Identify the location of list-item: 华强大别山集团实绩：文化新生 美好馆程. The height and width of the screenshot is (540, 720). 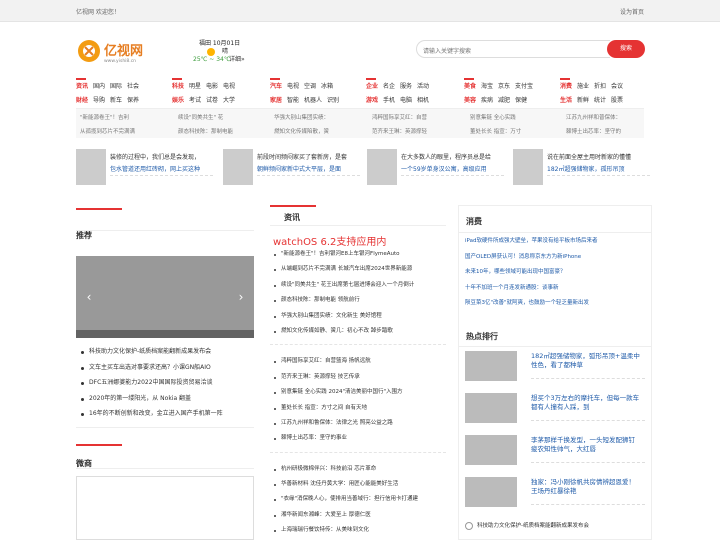
(358, 316).